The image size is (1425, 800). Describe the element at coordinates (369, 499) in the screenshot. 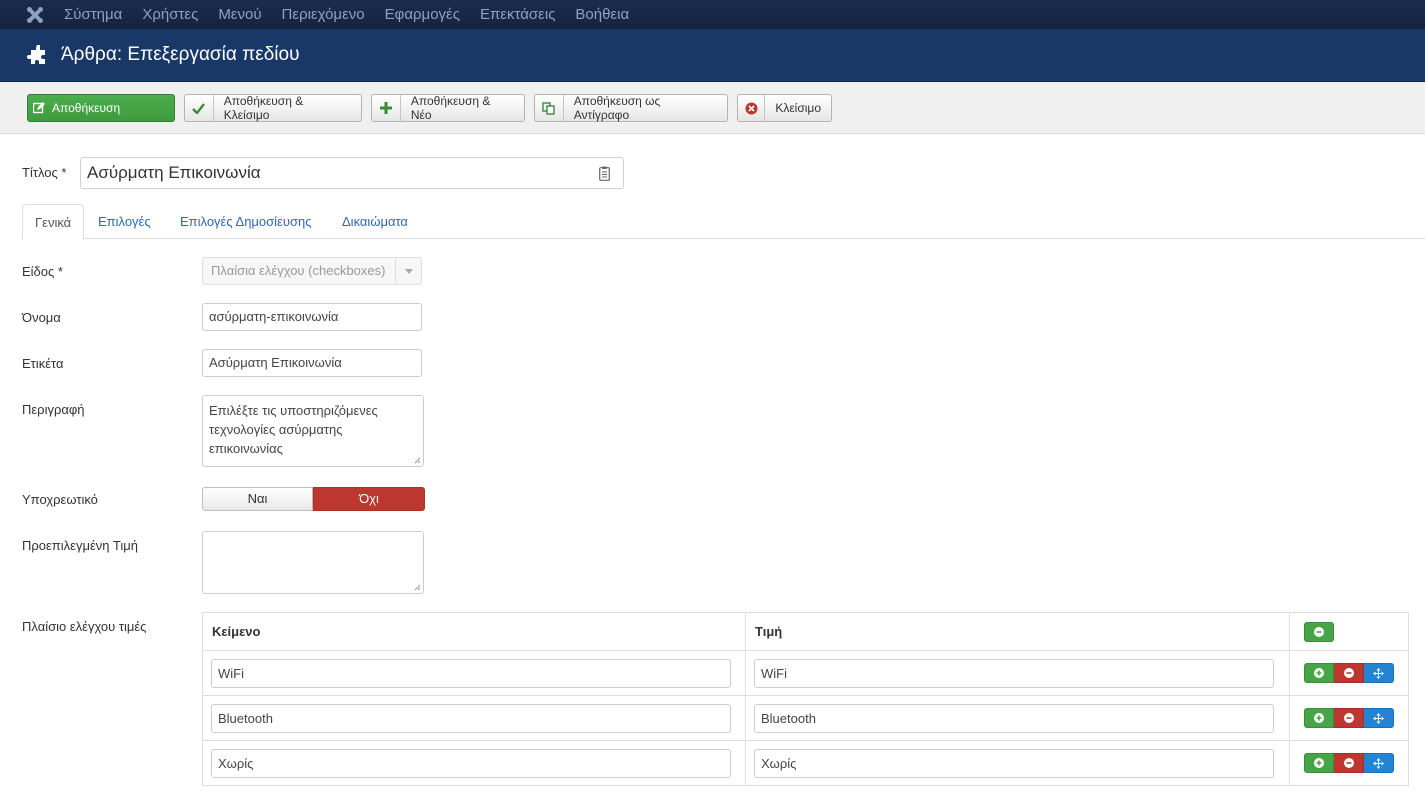

I see `required-no-button: Όχι` at that location.